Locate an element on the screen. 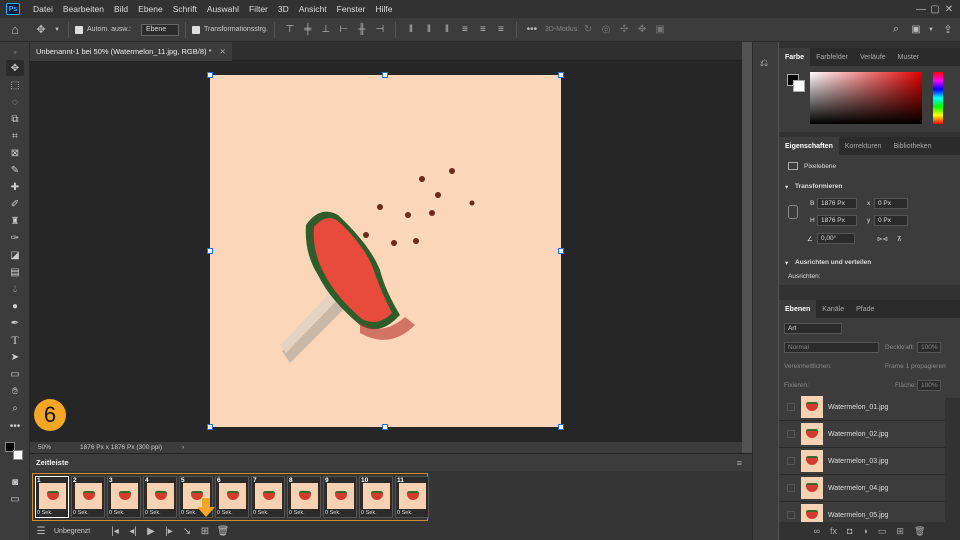 The height and width of the screenshot is (540, 960). hue-slider is located at coordinates (938, 98).